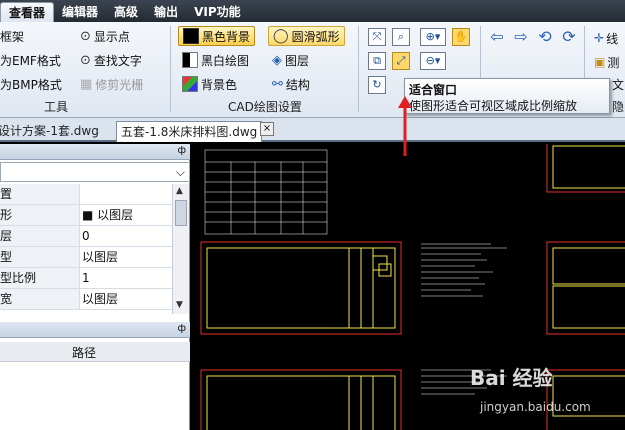  Describe the element at coordinates (545, 37) in the screenshot. I see `rotate-icon: ⟲` at that location.